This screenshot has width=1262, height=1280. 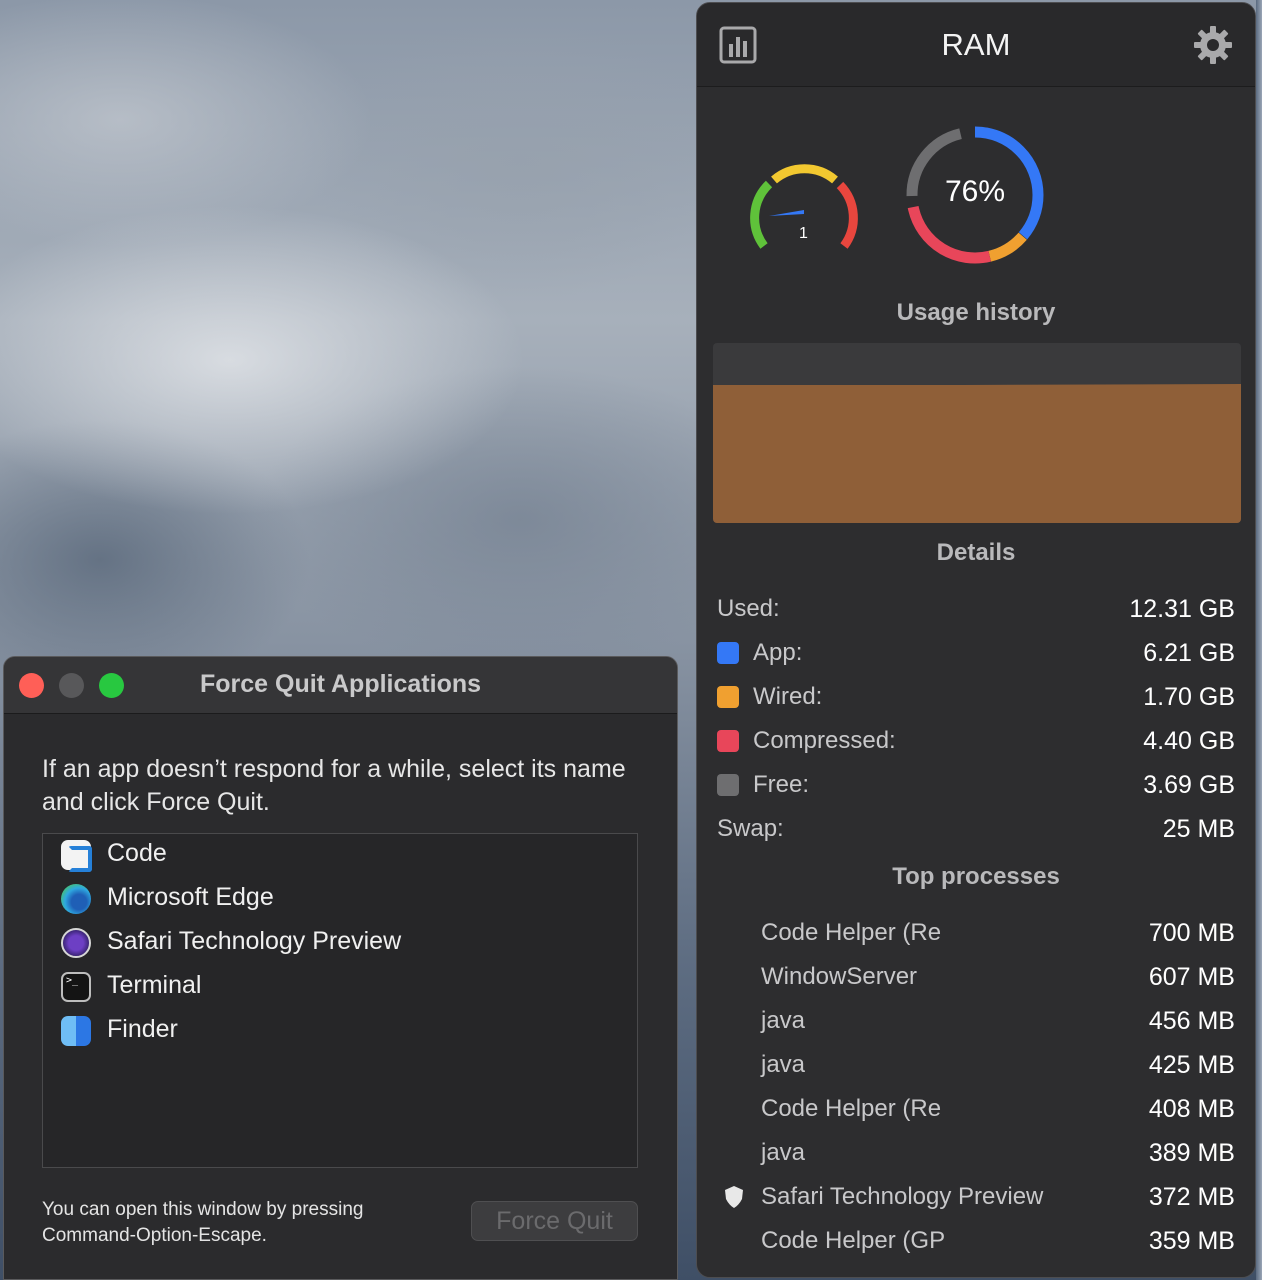 I want to click on terminal-icon, so click(x=76, y=987).